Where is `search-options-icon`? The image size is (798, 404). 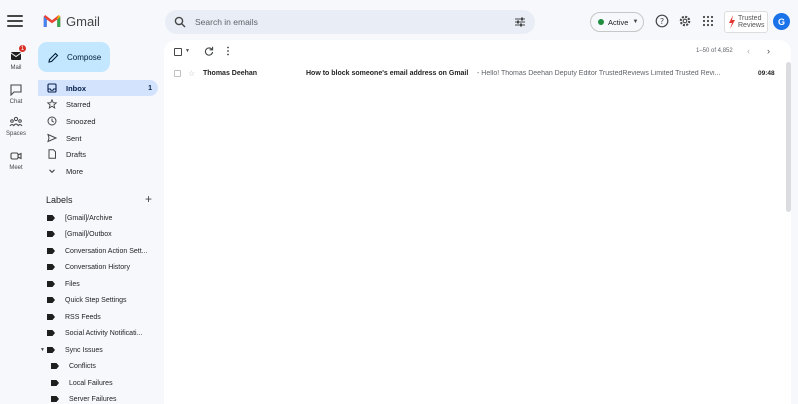 search-options-icon is located at coordinates (520, 22).